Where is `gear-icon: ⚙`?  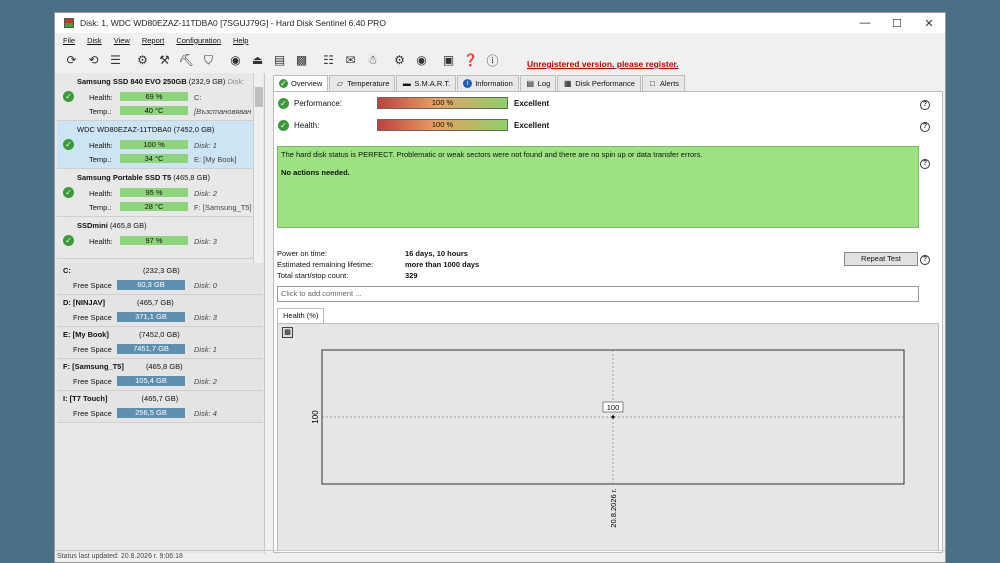
gear-icon: ⚙ is located at coordinates (399, 60).